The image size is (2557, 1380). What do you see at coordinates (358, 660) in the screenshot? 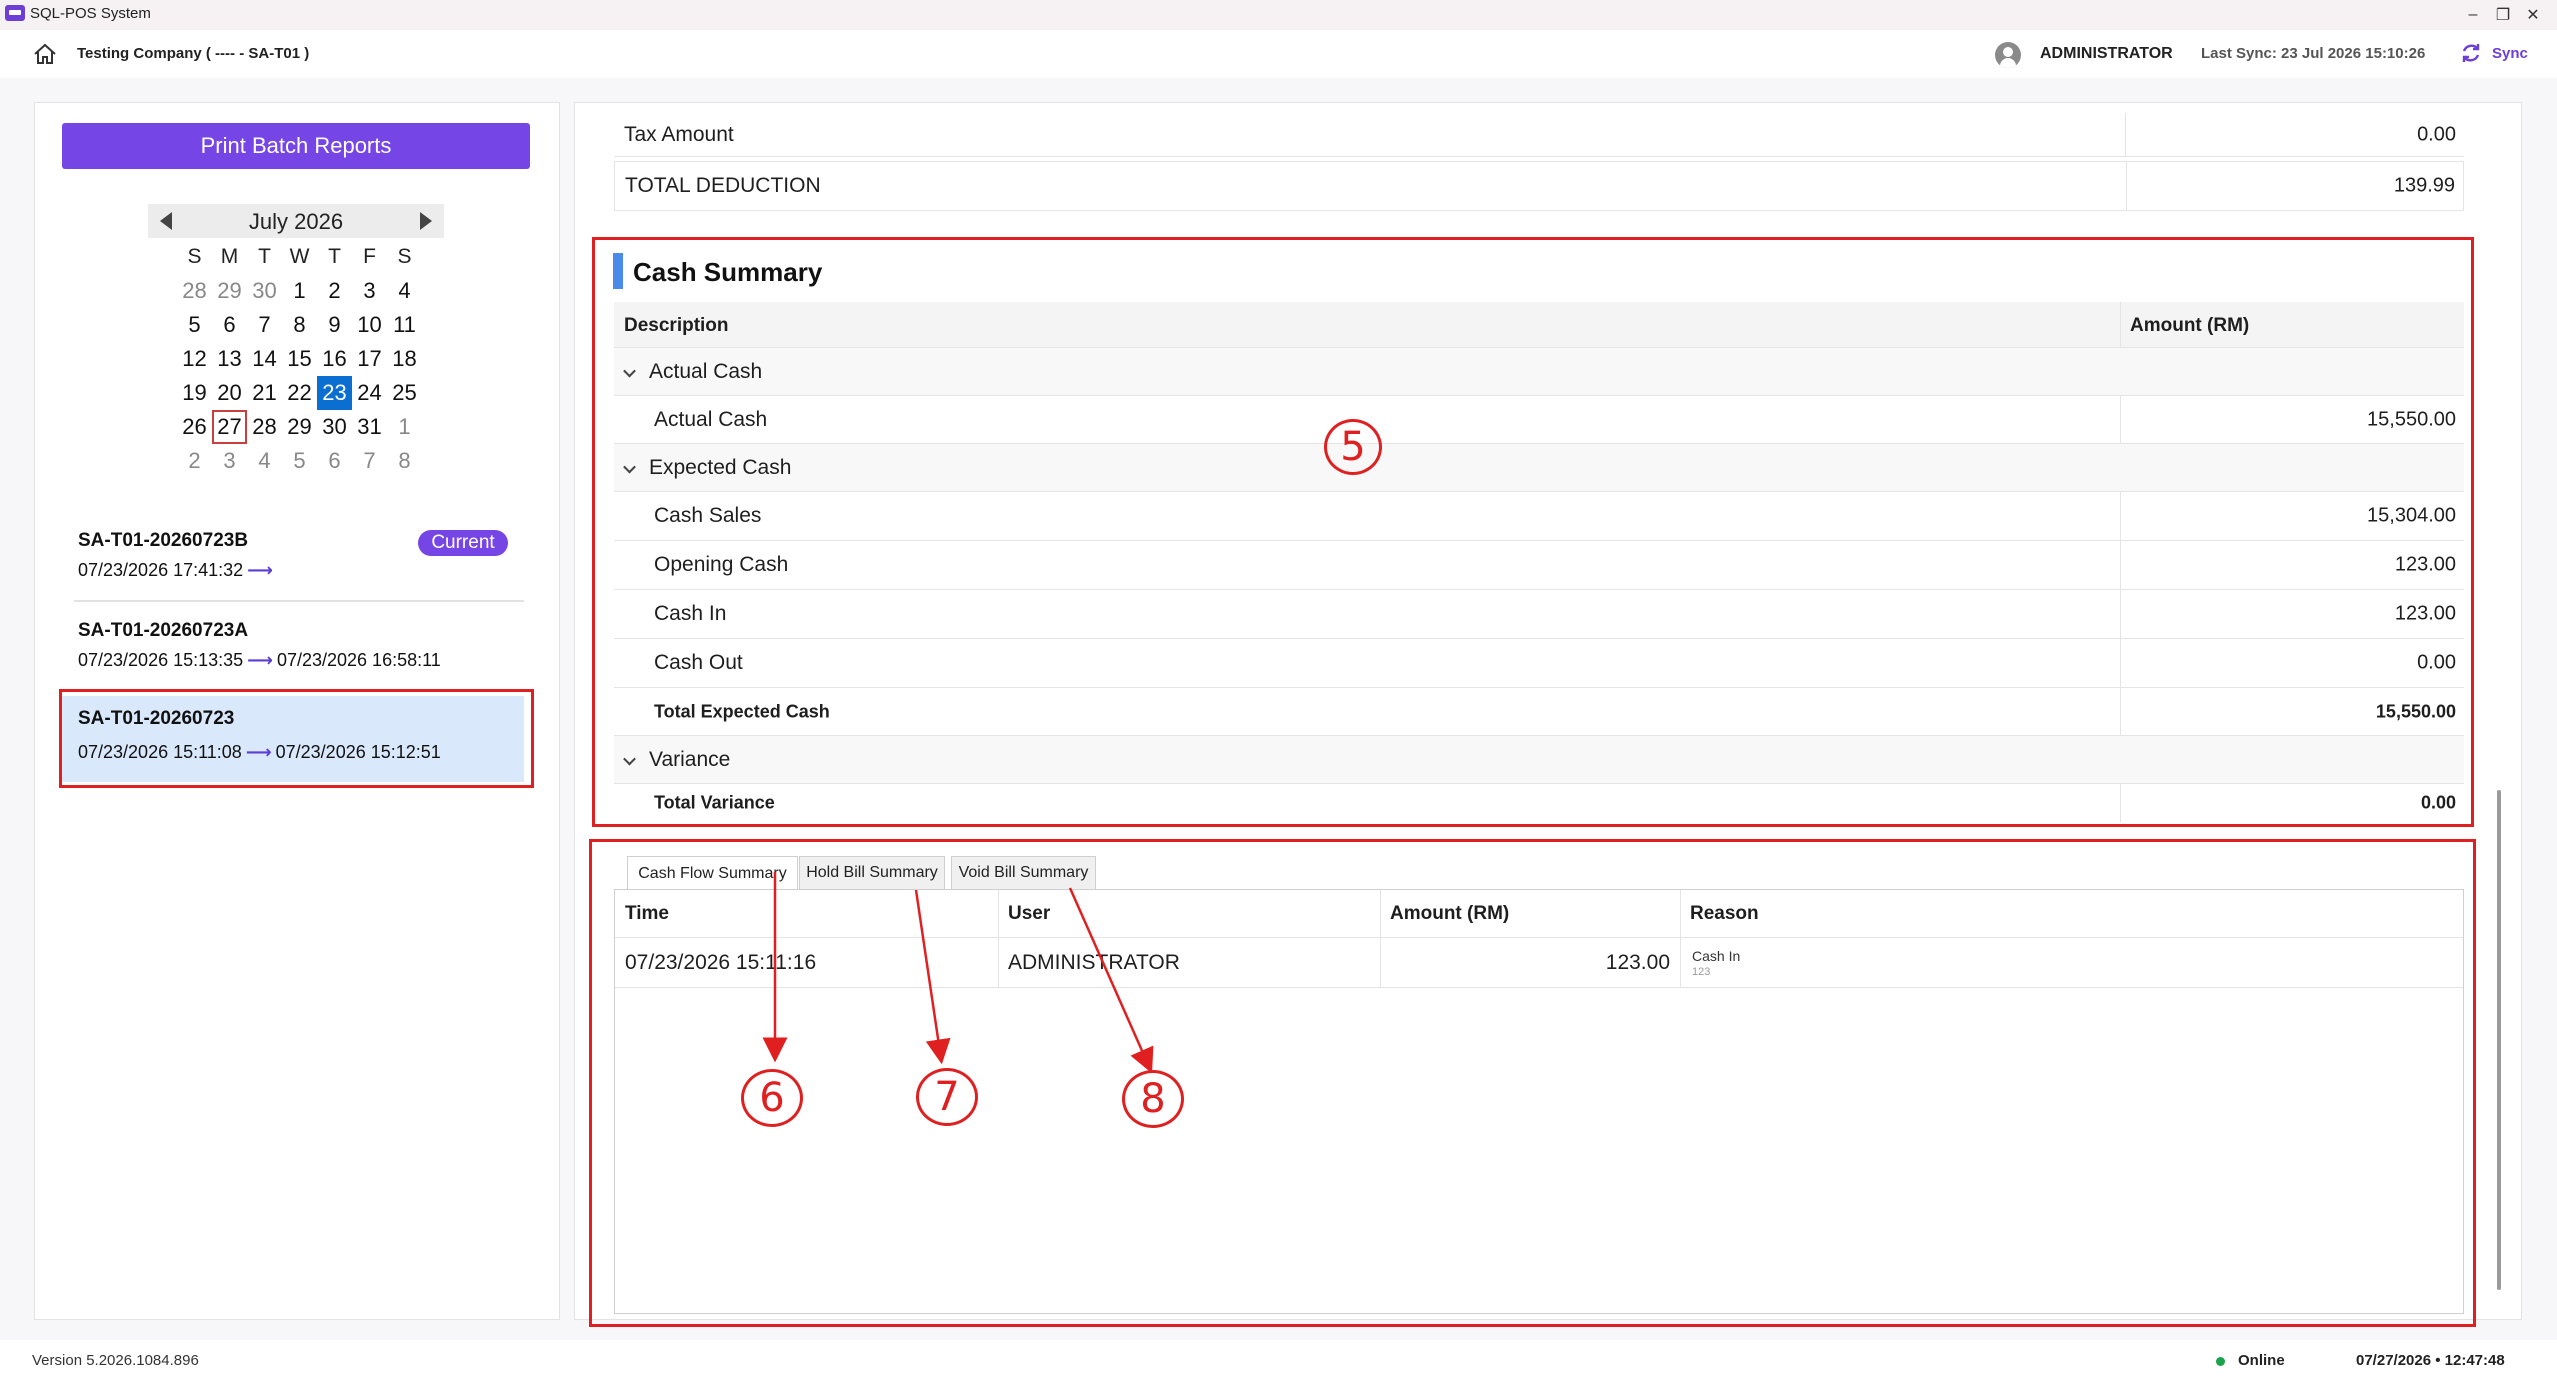
I see `batch-end: 07/23/2026 16:58:11` at bounding box center [358, 660].